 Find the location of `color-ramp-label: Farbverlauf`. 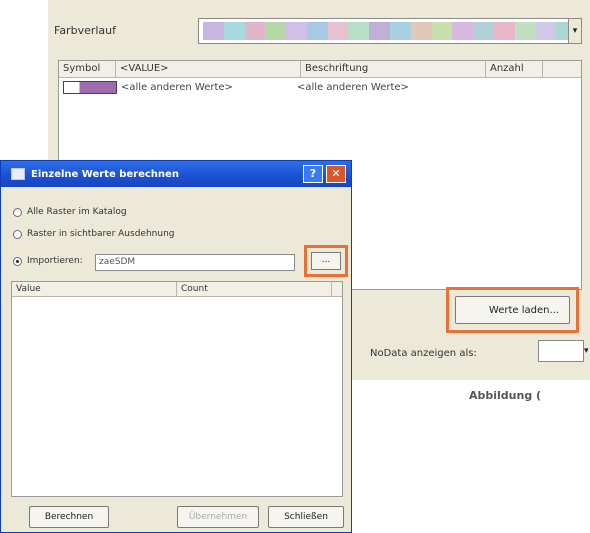

color-ramp-label: Farbverlauf is located at coordinates (85, 30).